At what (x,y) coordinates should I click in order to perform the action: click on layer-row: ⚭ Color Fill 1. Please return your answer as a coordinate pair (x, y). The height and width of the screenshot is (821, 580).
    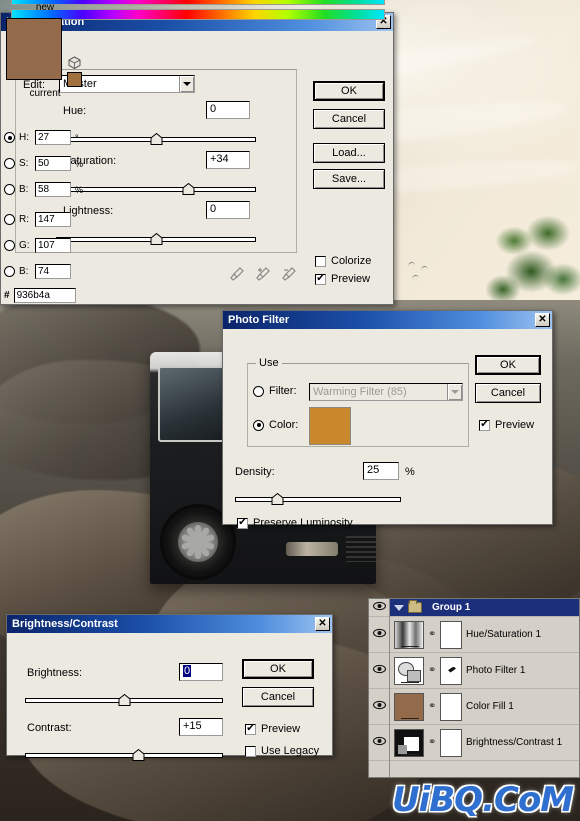
    Looking at the image, I should click on (484, 707).